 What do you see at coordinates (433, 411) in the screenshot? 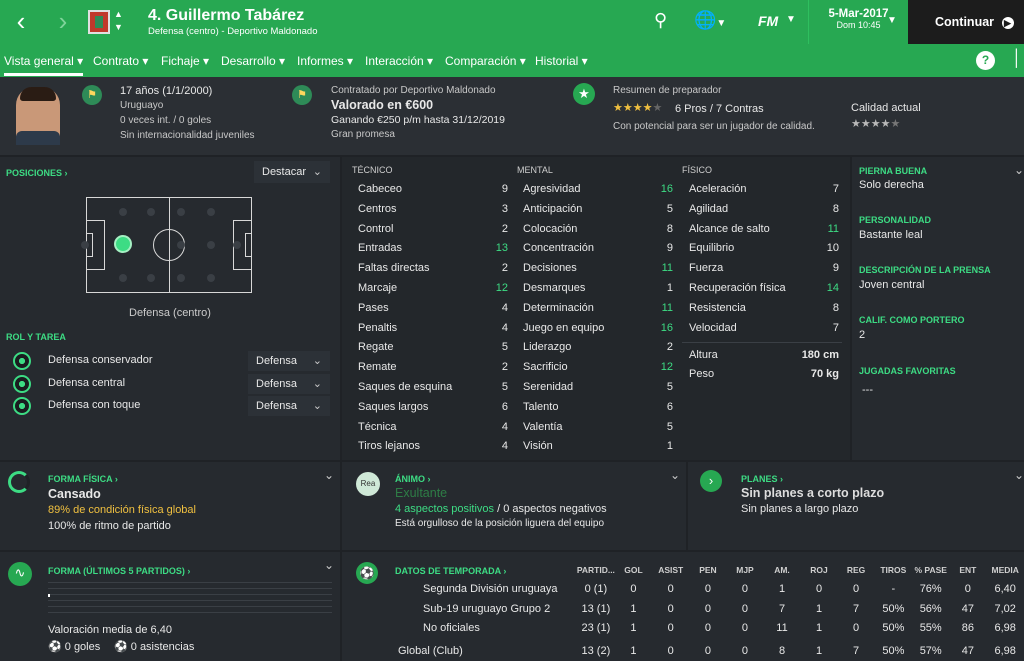
I see `attribute-row: Saques largos 6` at bounding box center [433, 411].